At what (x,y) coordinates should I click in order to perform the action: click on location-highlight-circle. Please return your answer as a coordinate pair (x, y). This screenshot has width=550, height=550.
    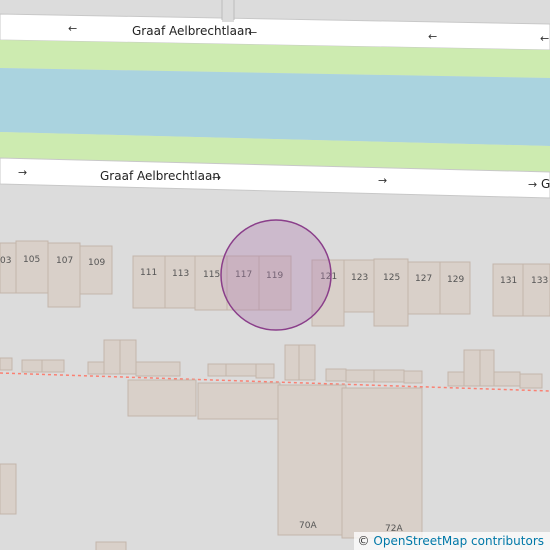
    Looking at the image, I should click on (276, 275).